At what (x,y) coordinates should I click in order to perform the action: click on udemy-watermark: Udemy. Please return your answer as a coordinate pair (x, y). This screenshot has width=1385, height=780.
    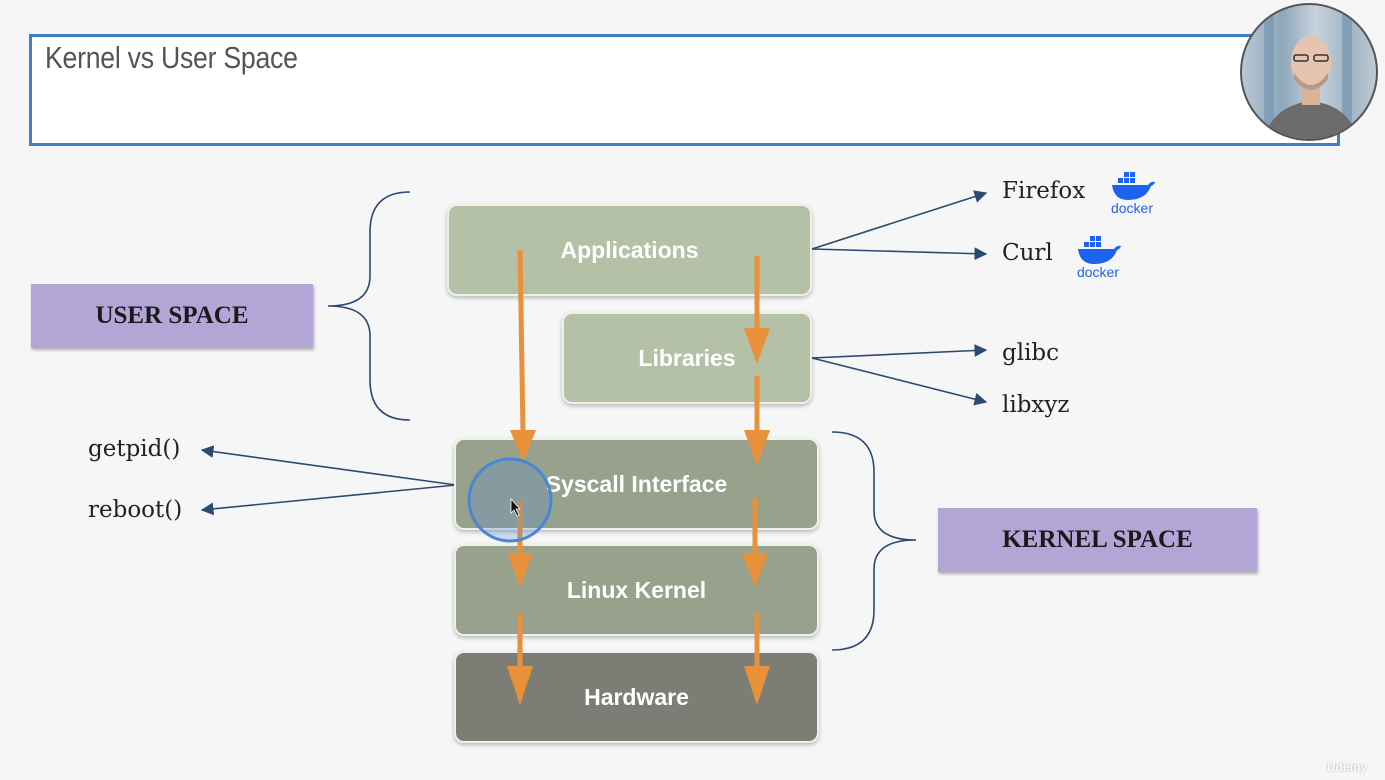
    Looking at the image, I should click on (1346, 767).